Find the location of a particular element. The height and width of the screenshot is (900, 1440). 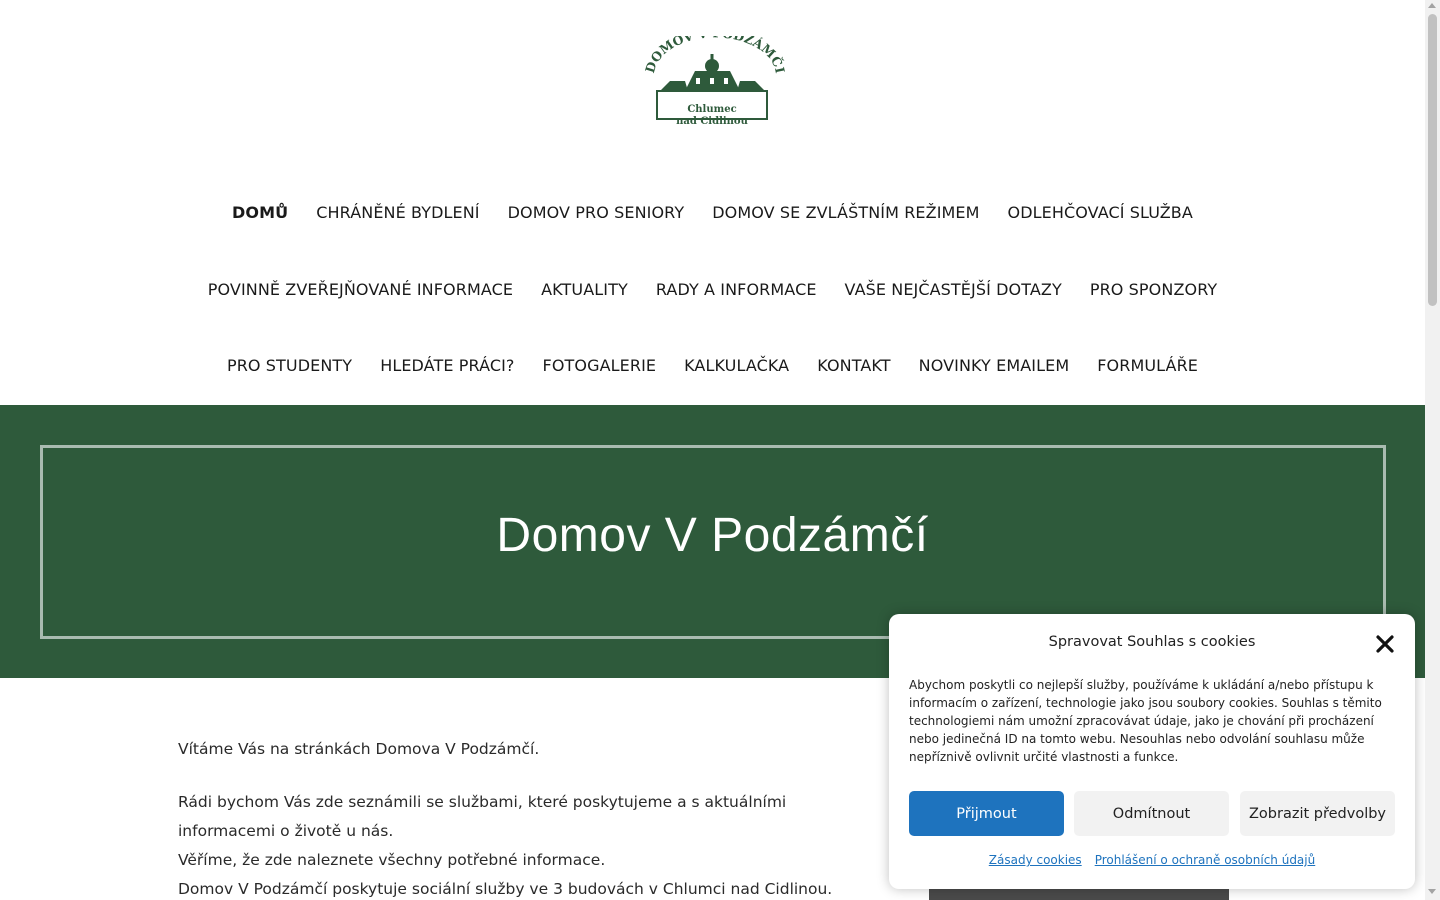

nav-item-kontakt: KONTAKT is located at coordinates (853, 365).